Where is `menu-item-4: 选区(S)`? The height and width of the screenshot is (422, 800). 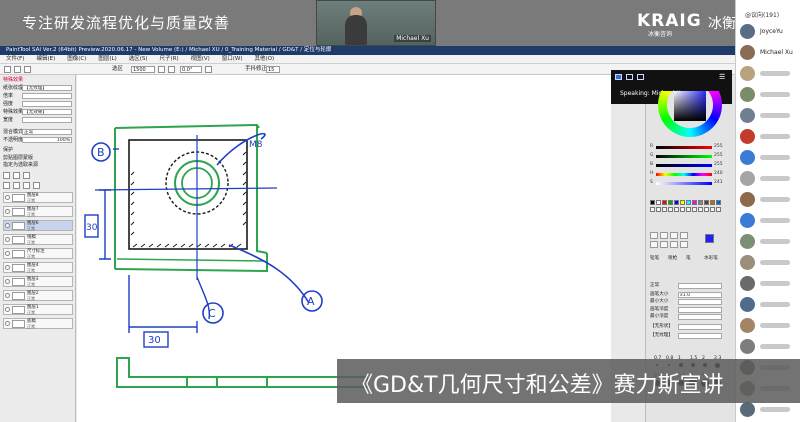
menu-item-4: 选区(S) is located at coordinates (138, 59).